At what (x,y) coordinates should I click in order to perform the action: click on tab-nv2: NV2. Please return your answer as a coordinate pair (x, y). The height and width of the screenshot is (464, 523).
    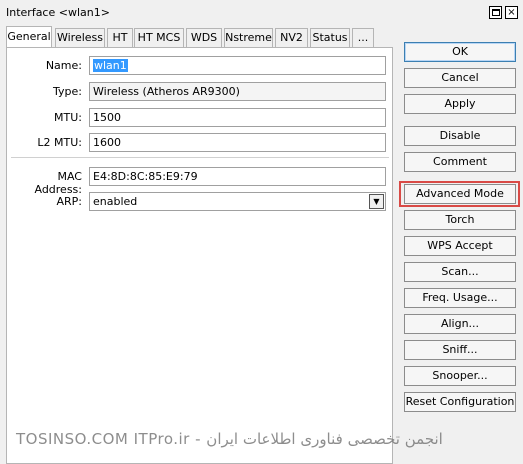
    Looking at the image, I should click on (291, 38).